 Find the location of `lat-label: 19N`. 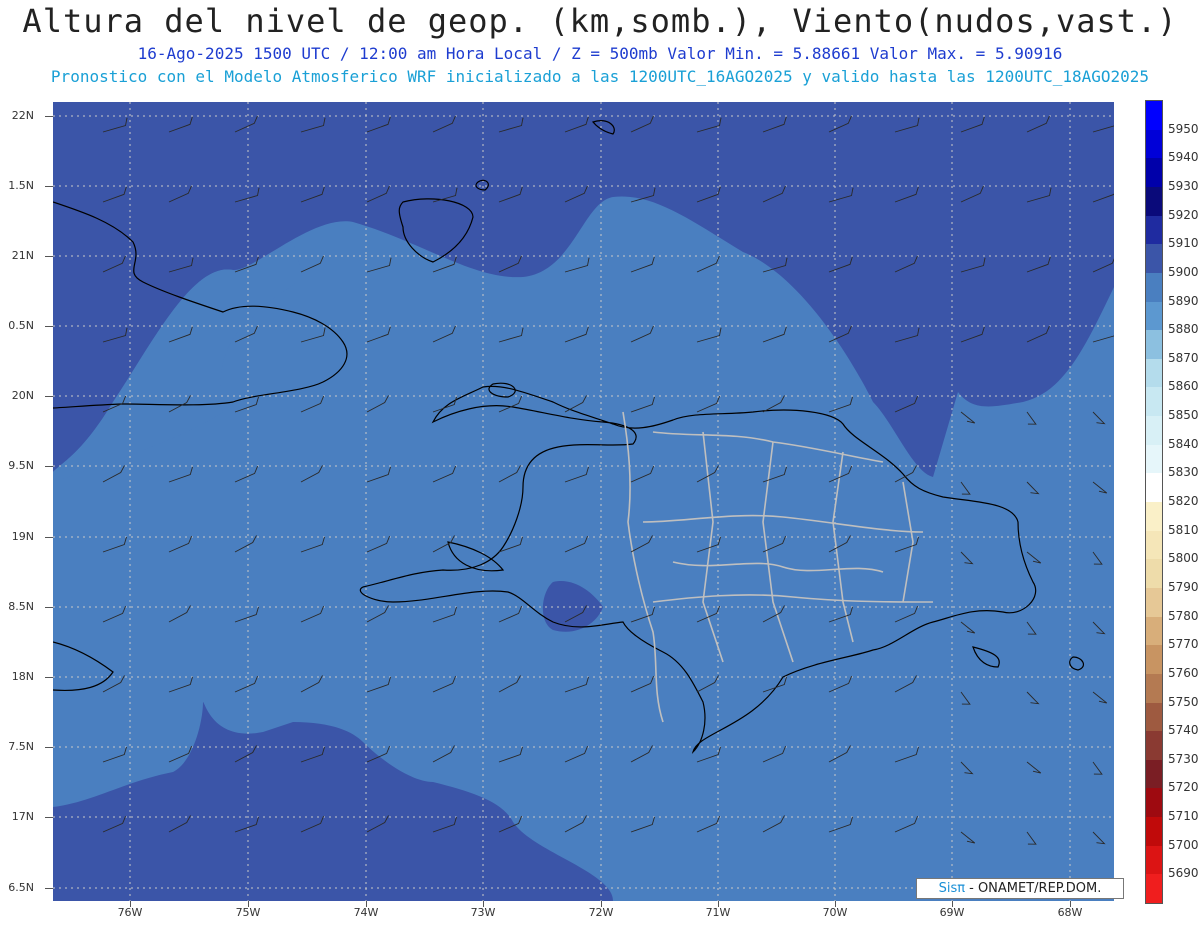

lat-label: 19N is located at coordinates (22, 536).